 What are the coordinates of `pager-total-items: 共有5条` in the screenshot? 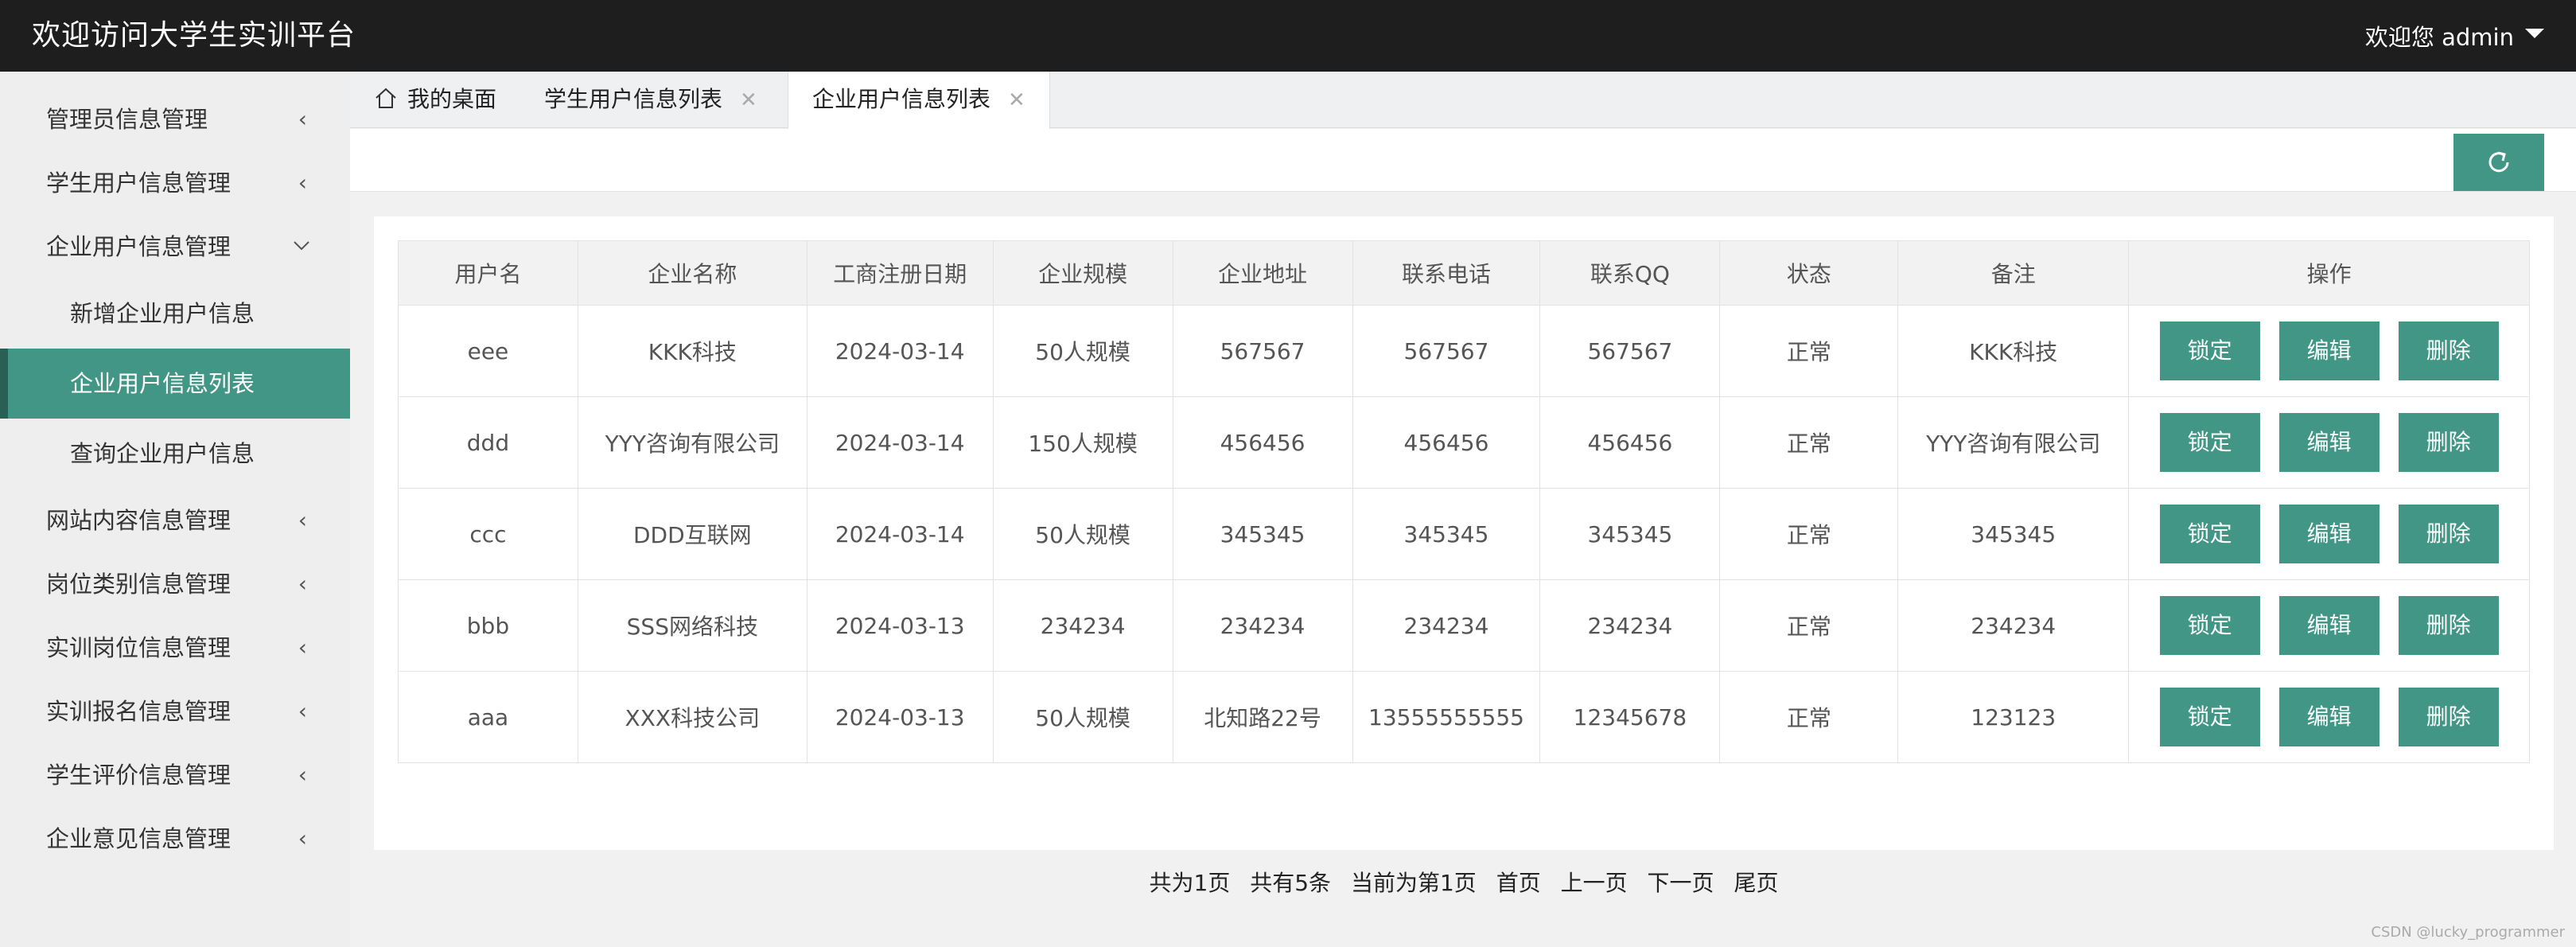 It's located at (1291, 883).